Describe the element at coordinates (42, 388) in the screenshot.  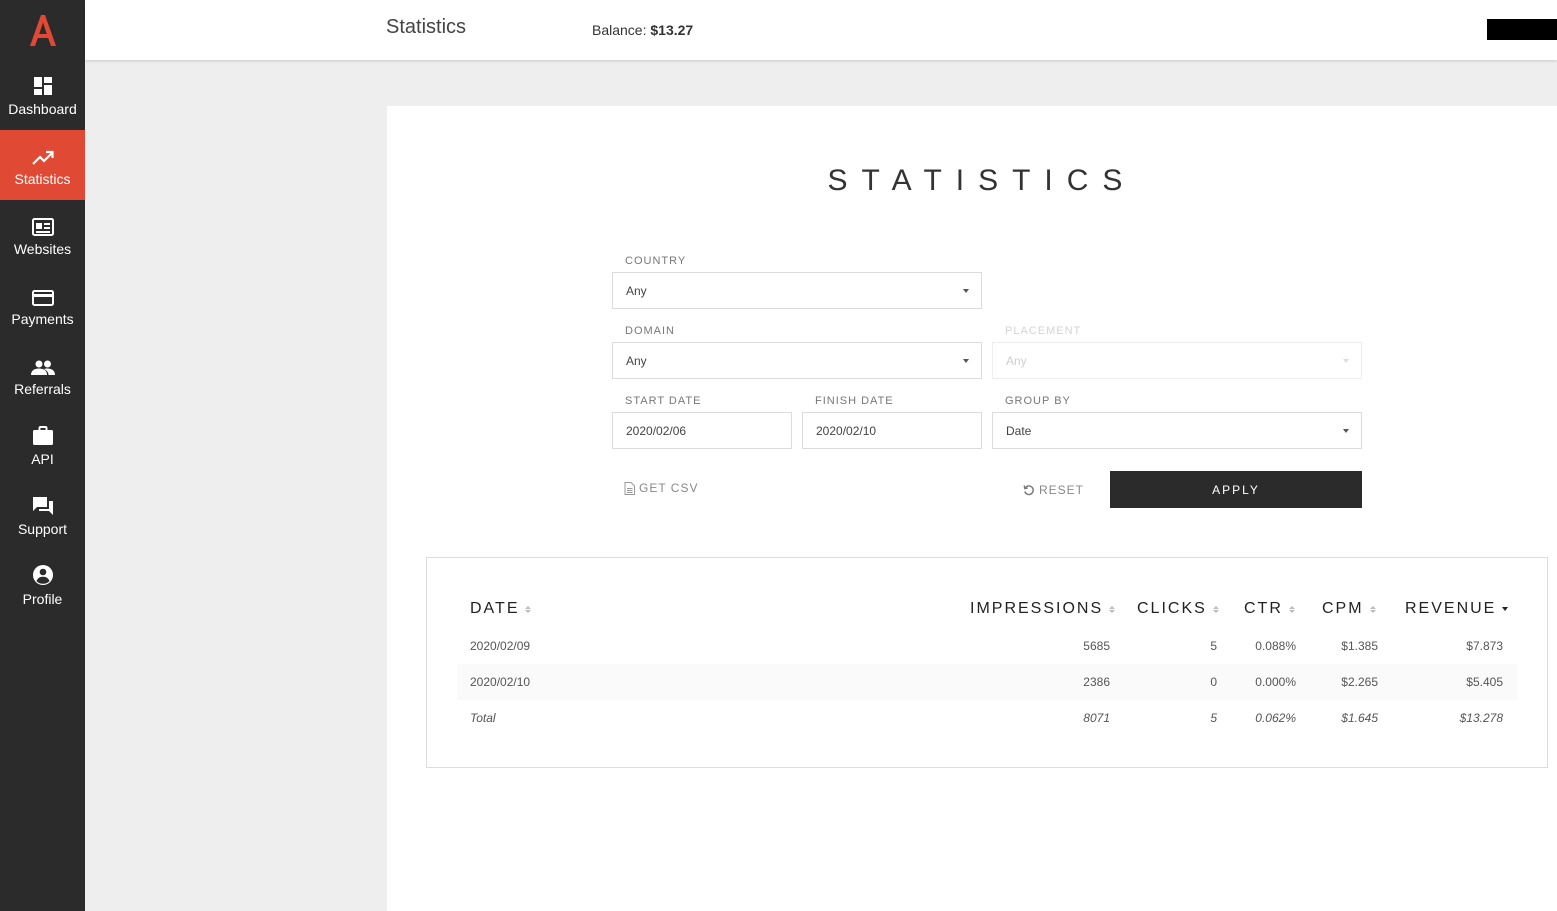
I see `sidebar-item-label: Referrals` at that location.